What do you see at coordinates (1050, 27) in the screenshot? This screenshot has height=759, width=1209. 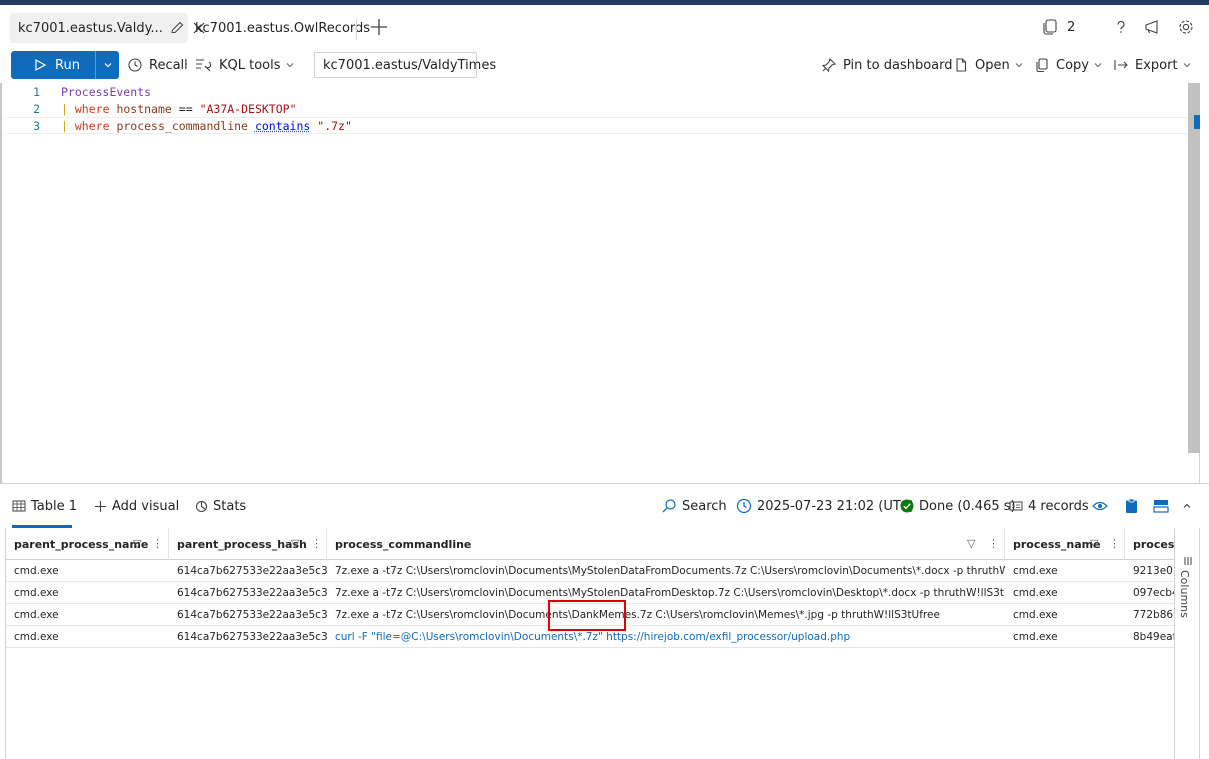 I see `copies-icon` at bounding box center [1050, 27].